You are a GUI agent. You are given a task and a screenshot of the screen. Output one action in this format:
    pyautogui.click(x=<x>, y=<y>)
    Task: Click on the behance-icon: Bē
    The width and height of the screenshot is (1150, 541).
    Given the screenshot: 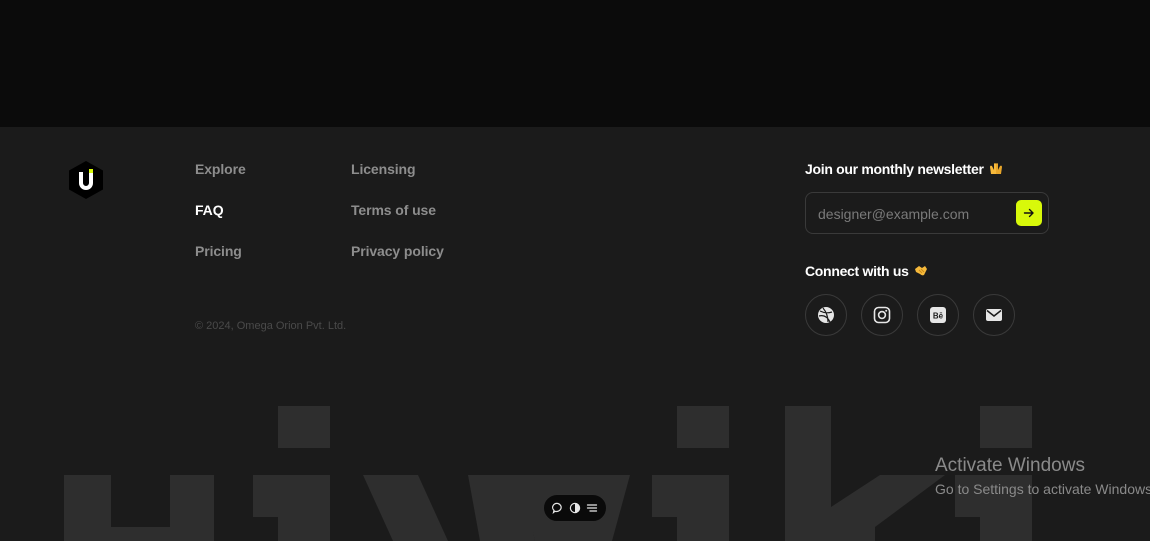 What is the action you would take?
    pyautogui.click(x=938, y=315)
    